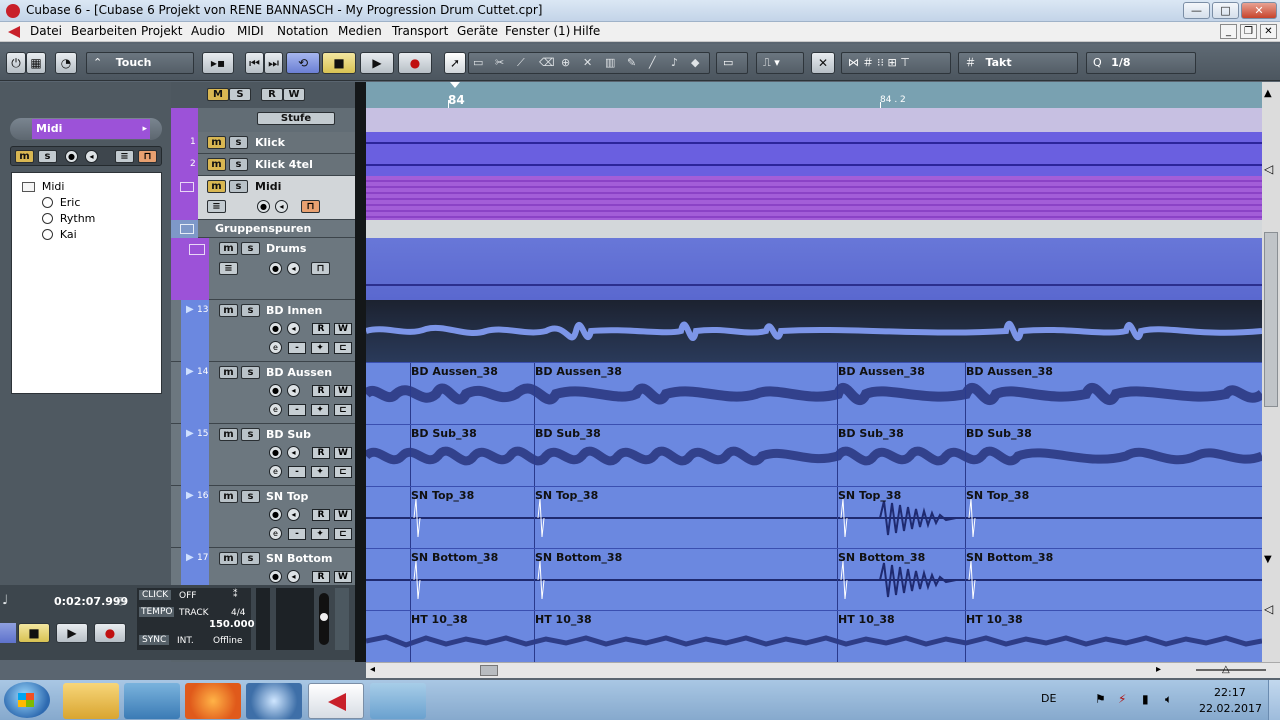 The image size is (1280, 720). Describe the element at coordinates (274, 701) in the screenshot. I see `thunderbird-taskbar-icon` at that location.